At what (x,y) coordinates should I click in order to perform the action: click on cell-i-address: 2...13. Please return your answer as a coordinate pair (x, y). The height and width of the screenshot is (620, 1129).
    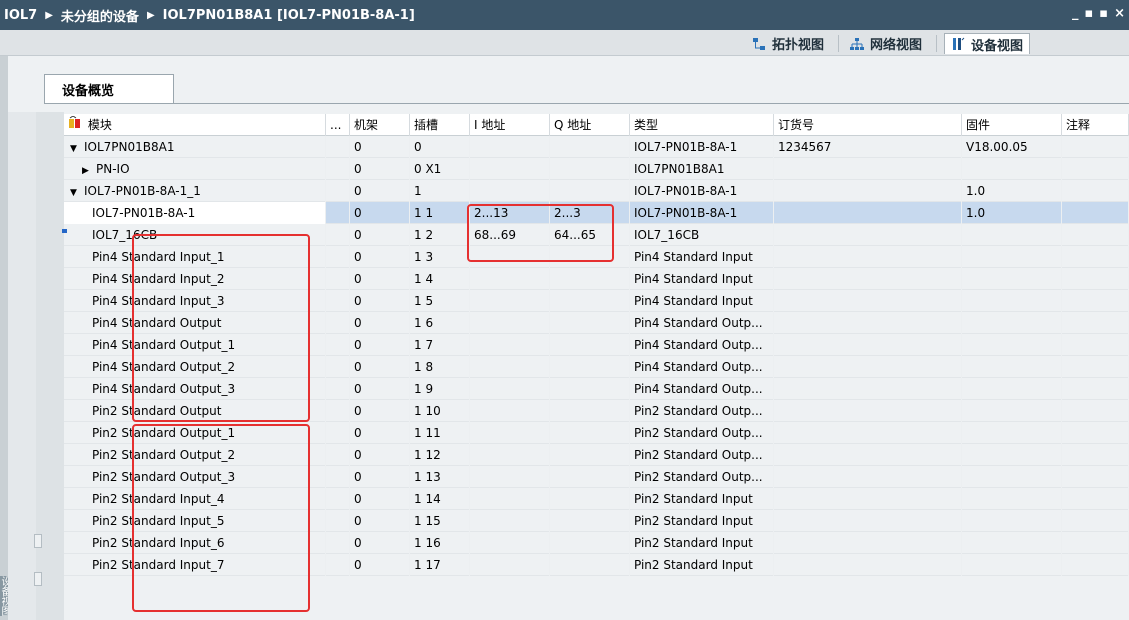
    Looking at the image, I should click on (510, 213).